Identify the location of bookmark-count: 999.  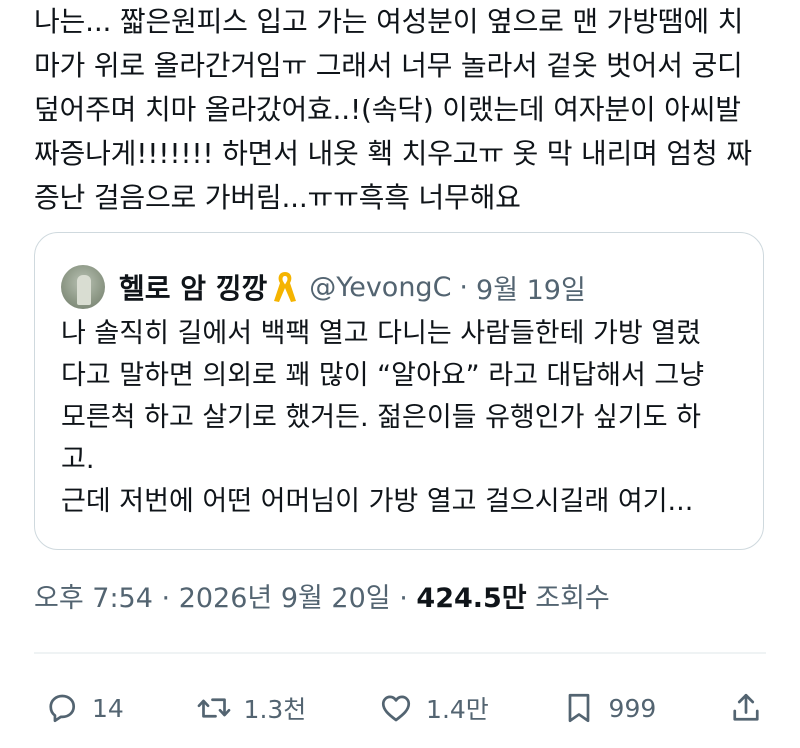
(632, 708).